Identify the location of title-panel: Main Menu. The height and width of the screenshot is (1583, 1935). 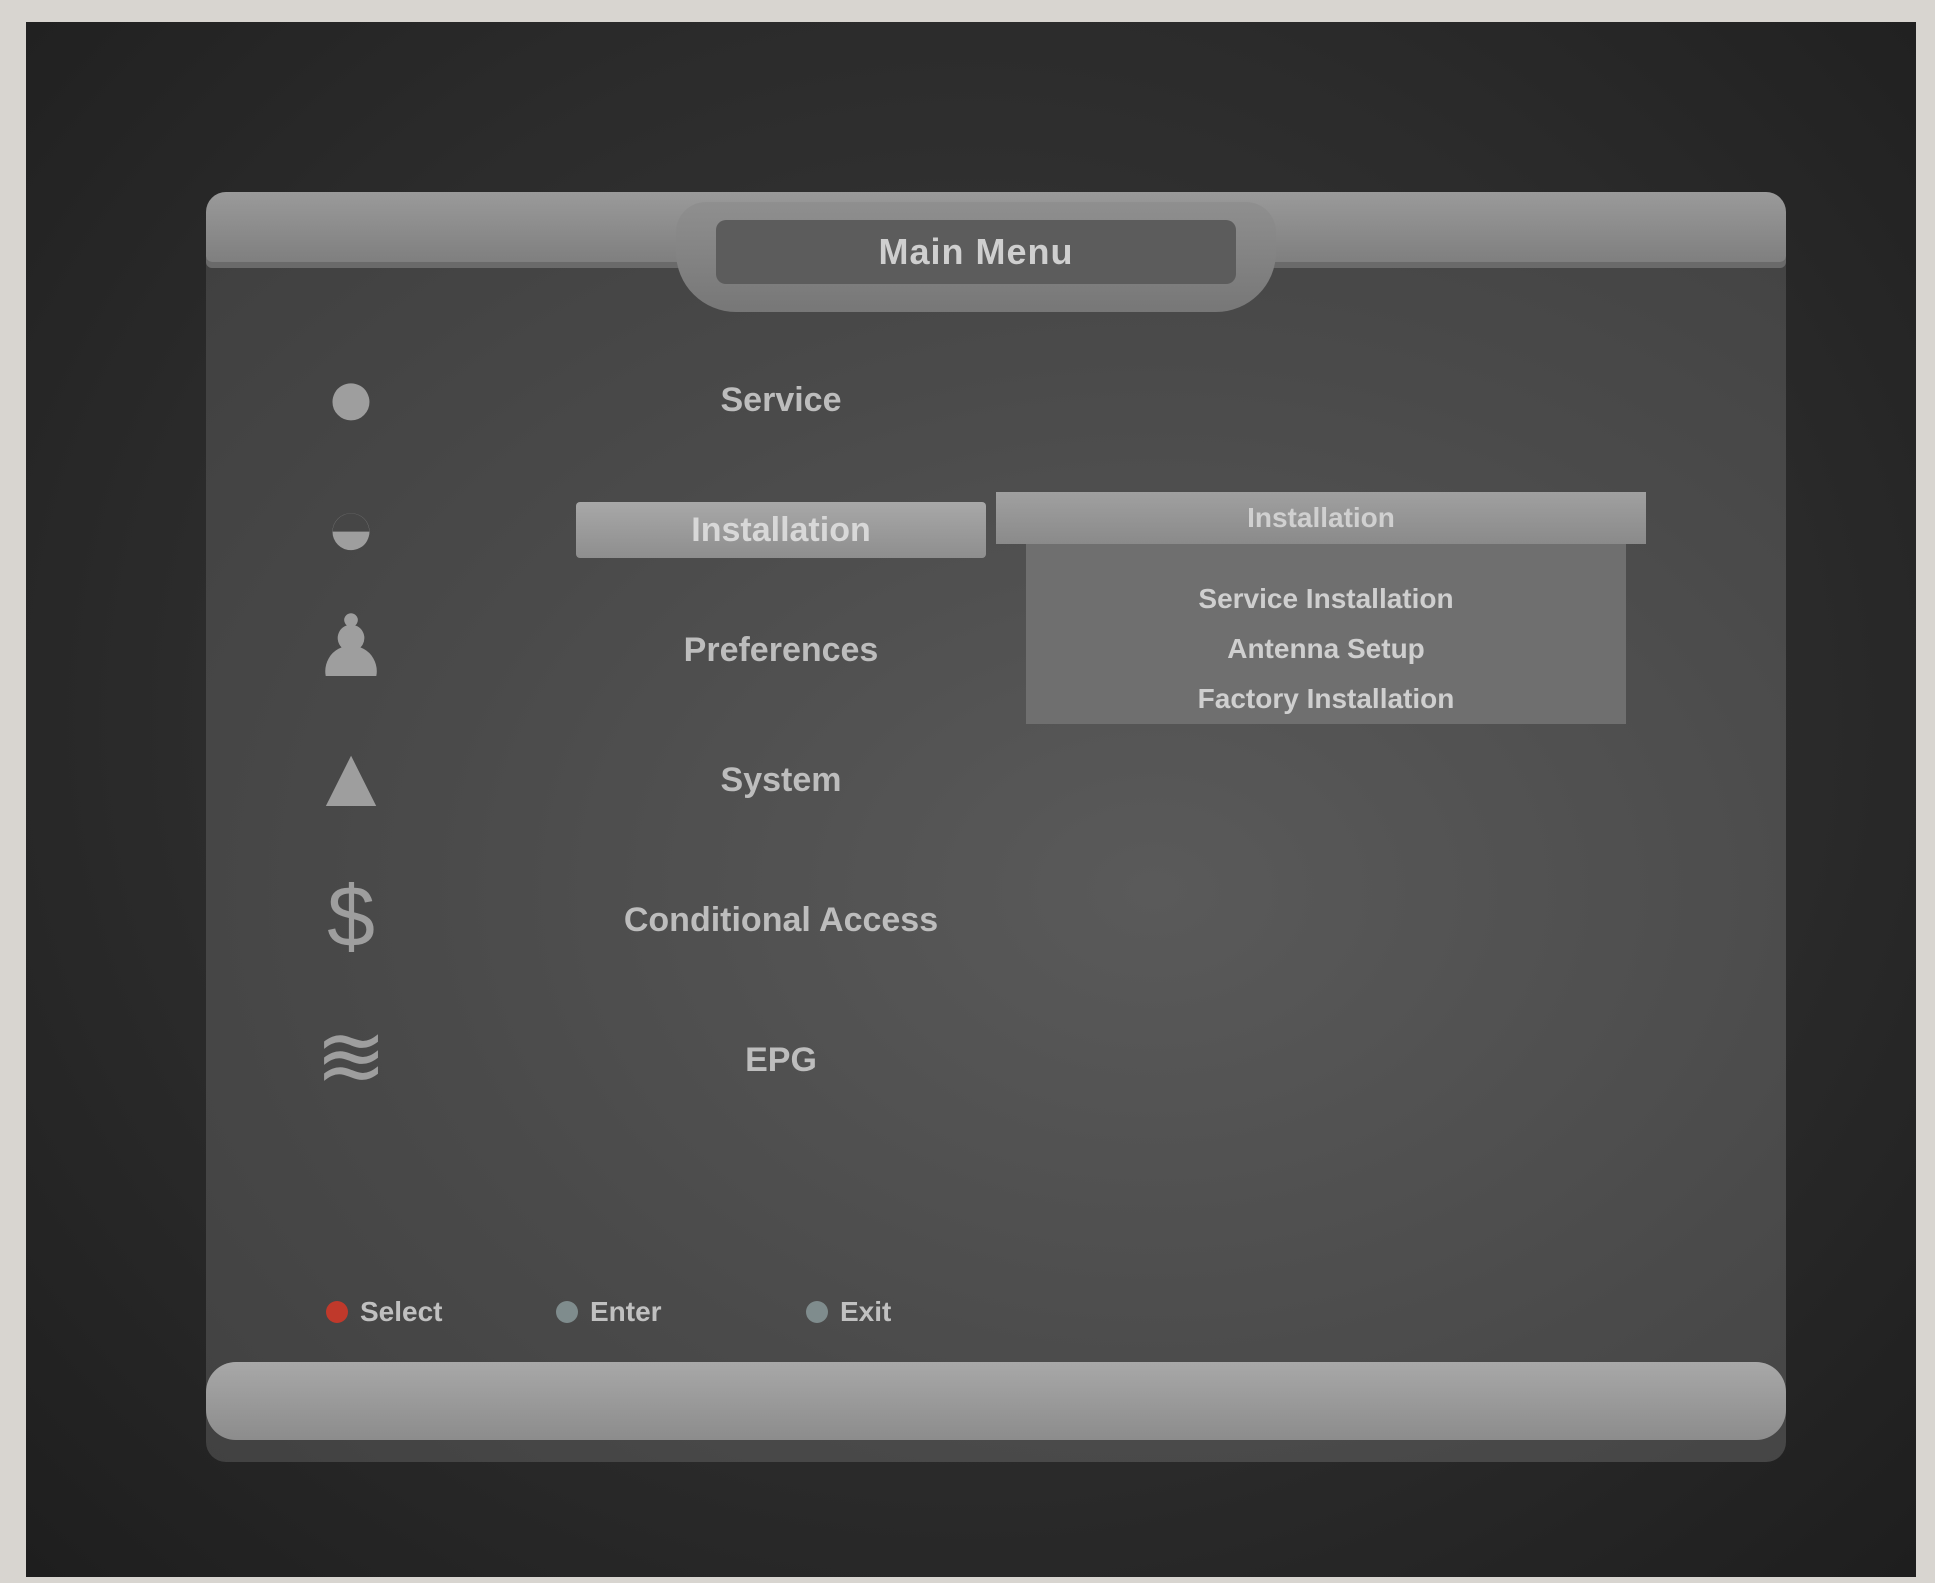
(976, 252).